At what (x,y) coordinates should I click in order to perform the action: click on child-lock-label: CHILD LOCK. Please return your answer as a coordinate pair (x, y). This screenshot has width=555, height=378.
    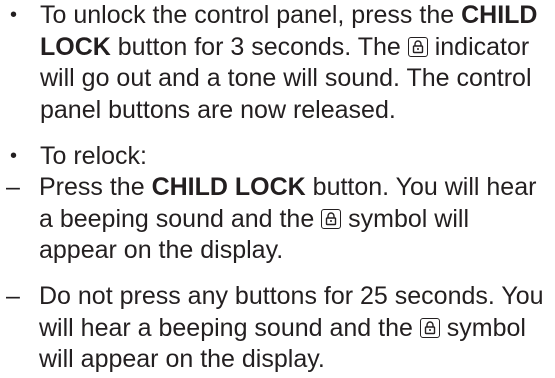
    Looking at the image, I should click on (228, 187).